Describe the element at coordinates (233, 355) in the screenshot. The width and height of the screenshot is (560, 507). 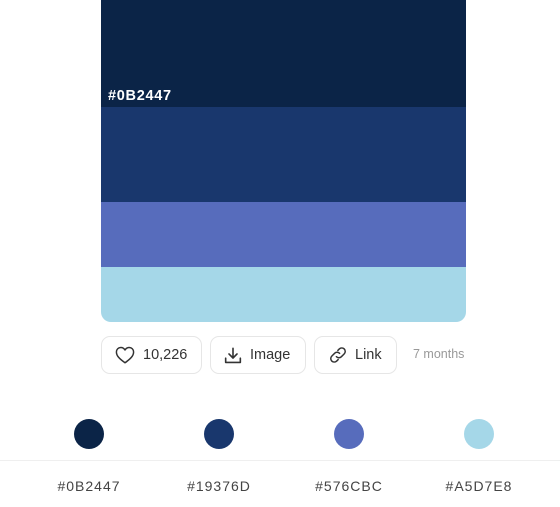
I see `download-icon` at that location.